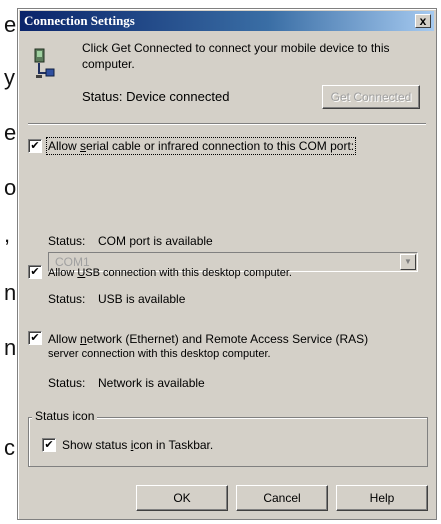  Describe the element at coordinates (142, 299) in the screenshot. I see `usb-status-value: USB is available` at that location.